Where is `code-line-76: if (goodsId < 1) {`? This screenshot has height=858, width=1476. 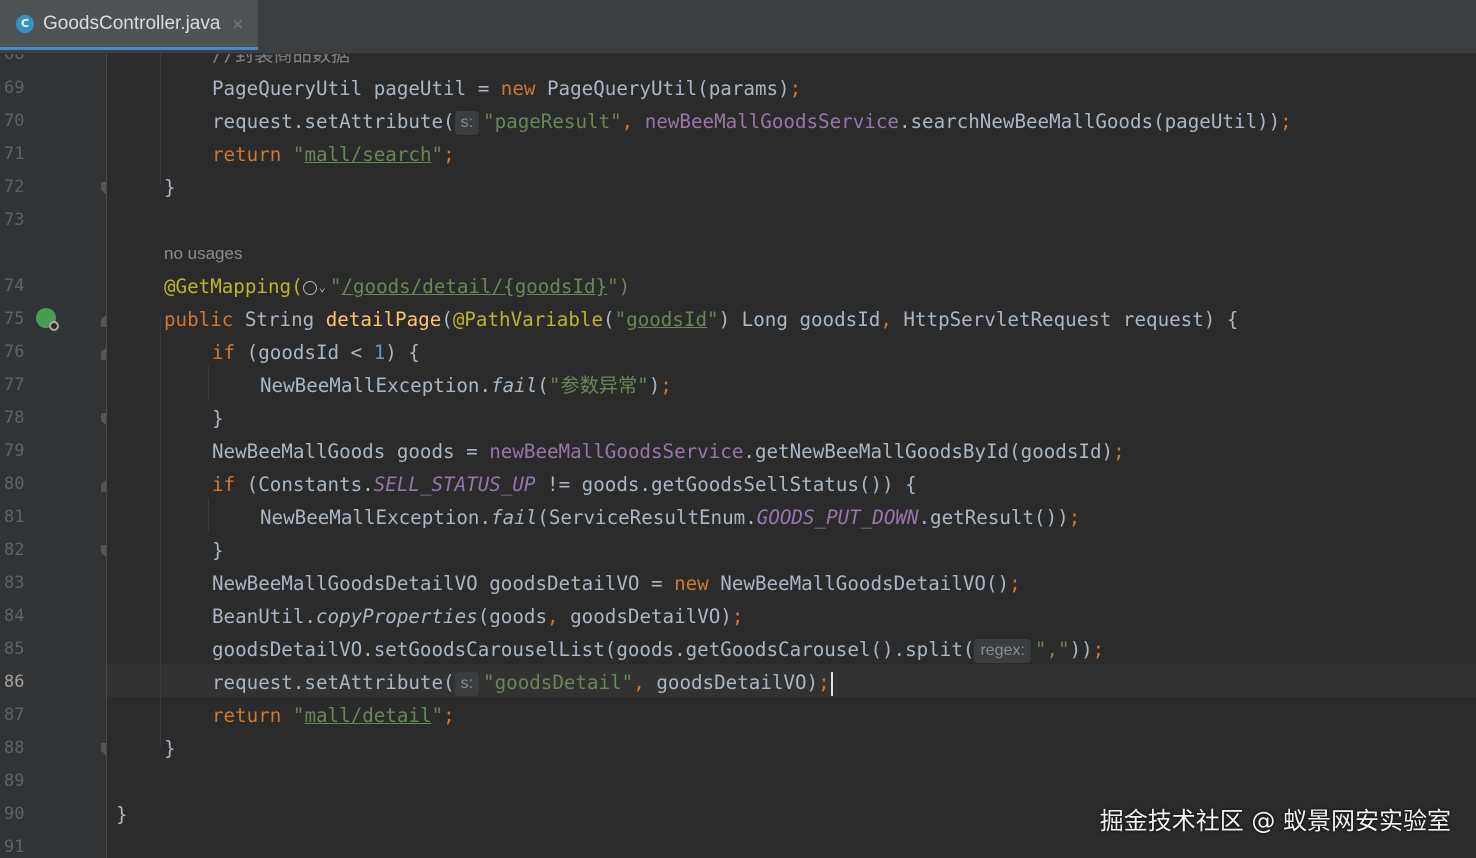
code-line-76: if (goodsId < 1) { is located at coordinates (316, 352).